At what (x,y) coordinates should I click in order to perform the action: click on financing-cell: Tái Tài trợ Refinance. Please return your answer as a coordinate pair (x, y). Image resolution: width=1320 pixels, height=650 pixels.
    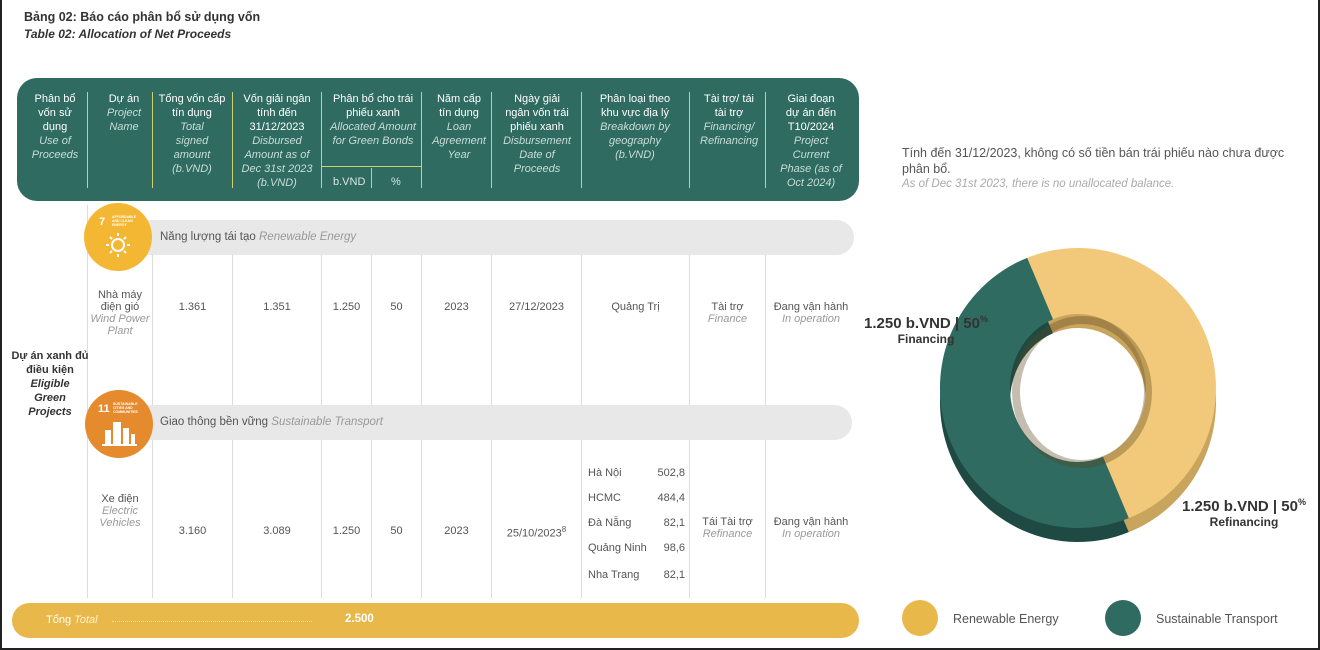
    Looking at the image, I should click on (727, 528).